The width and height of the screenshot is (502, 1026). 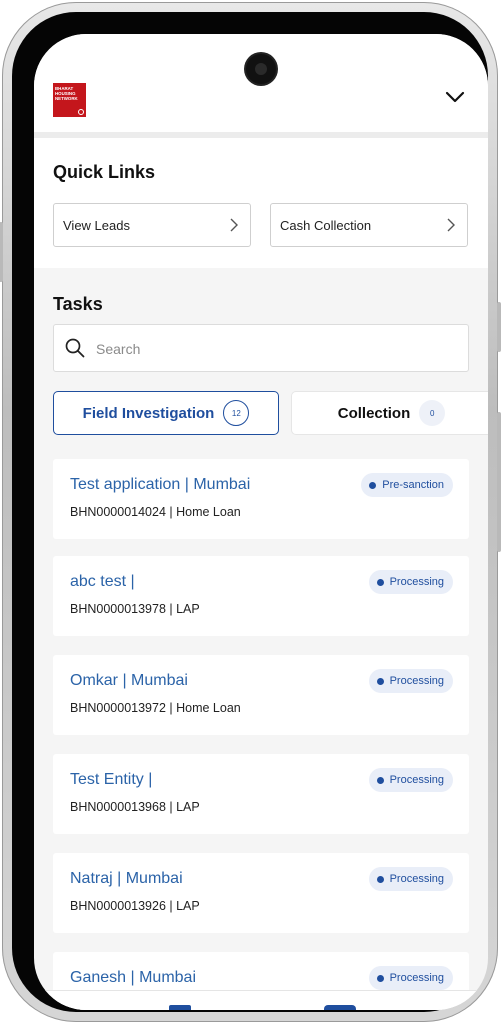 I want to click on task-subtitle: BHN0000013972 | Home Loan, so click(x=155, y=708).